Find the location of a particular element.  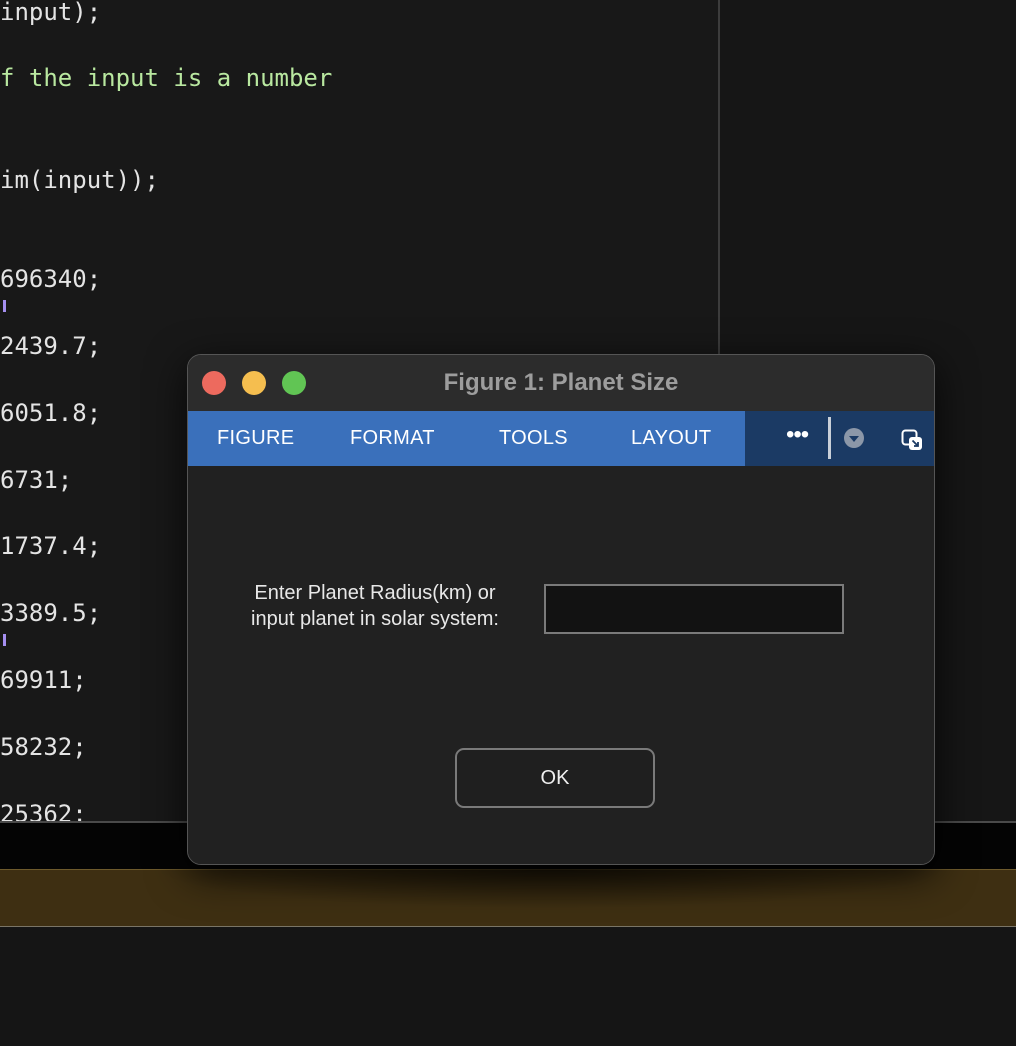

ok-button: OK is located at coordinates (555, 778).